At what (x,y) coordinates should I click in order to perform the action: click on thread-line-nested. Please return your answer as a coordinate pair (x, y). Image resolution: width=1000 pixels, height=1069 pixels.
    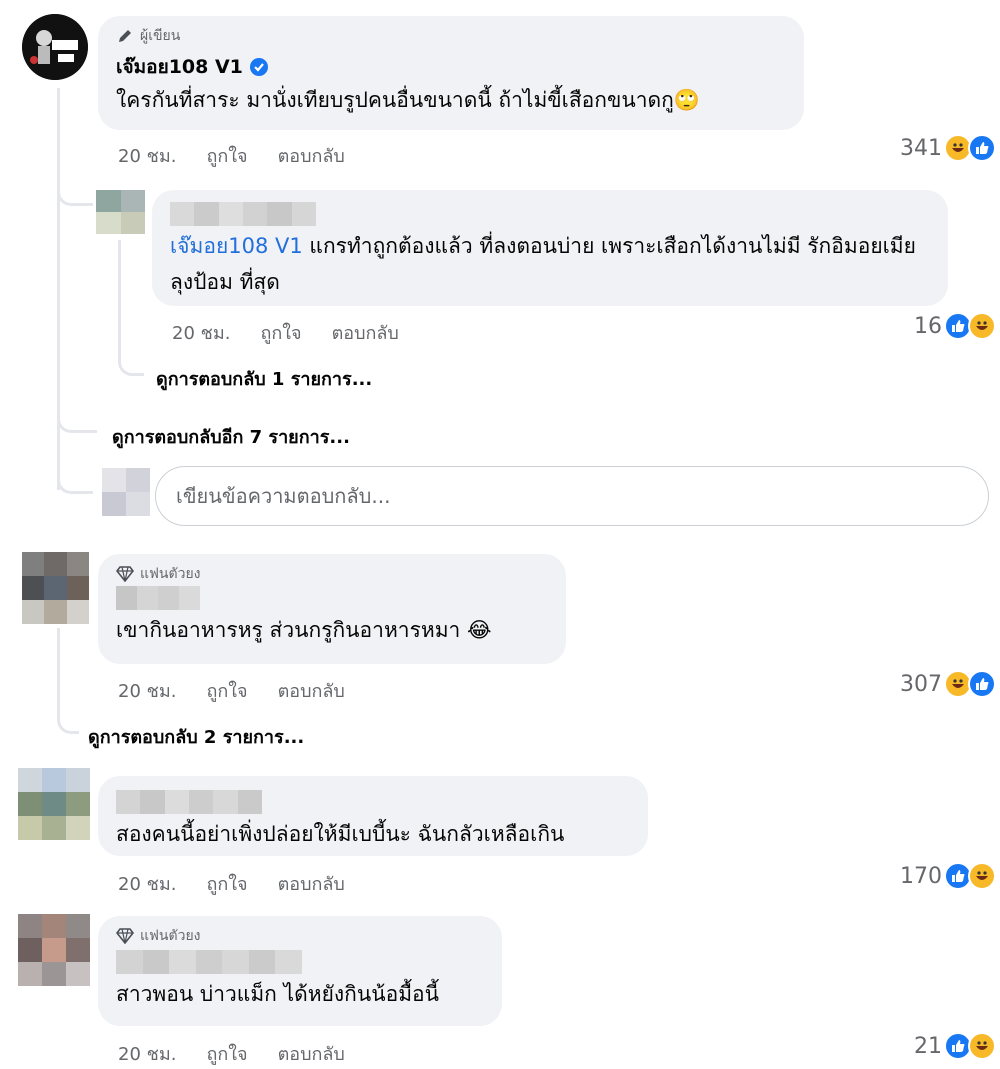
    Looking at the image, I should click on (119, 295).